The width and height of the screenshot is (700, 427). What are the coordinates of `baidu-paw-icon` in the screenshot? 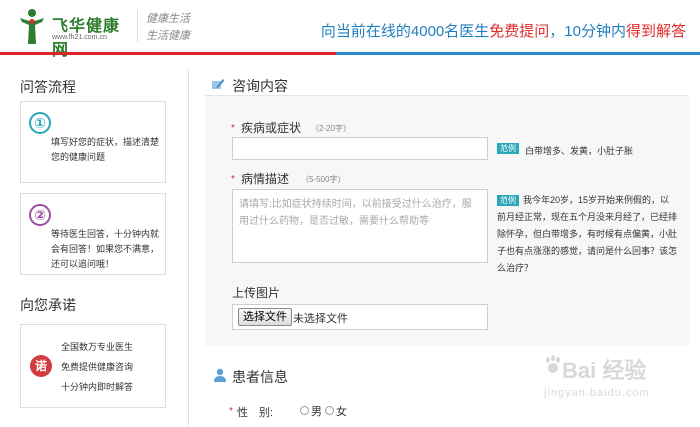 It's located at (553, 364).